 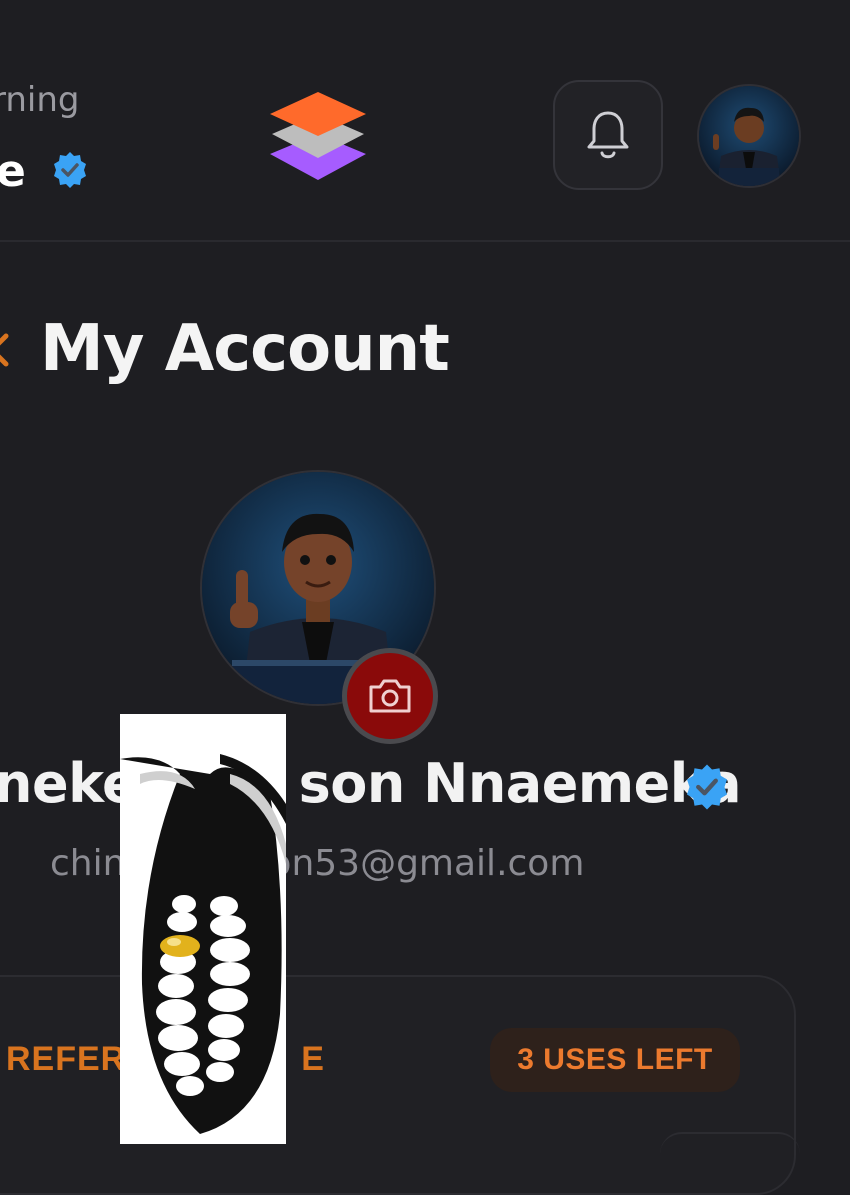 I want to click on greeting-text: rning, so click(x=40, y=100).